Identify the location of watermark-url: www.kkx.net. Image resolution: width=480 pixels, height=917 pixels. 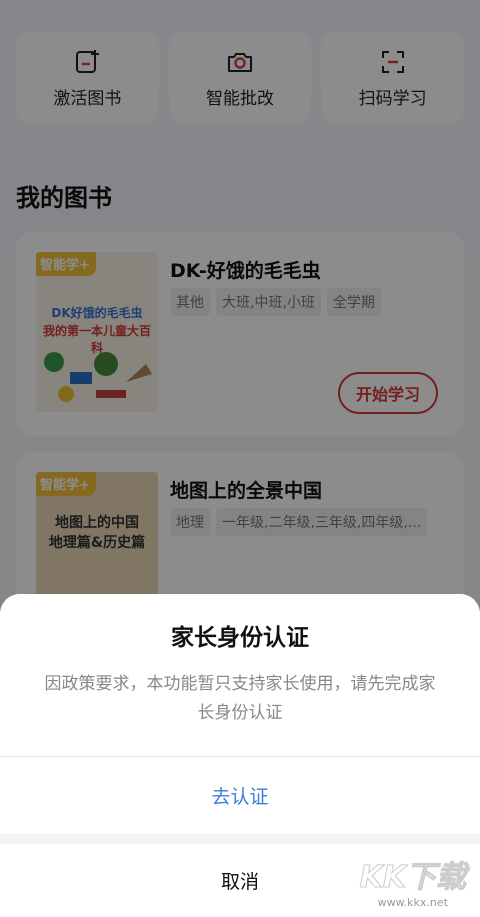
(412, 902).